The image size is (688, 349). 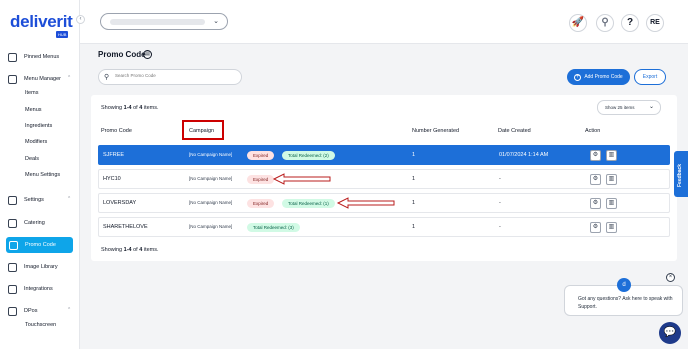 I want to click on feedback-label: Feedback, so click(x=680, y=175).